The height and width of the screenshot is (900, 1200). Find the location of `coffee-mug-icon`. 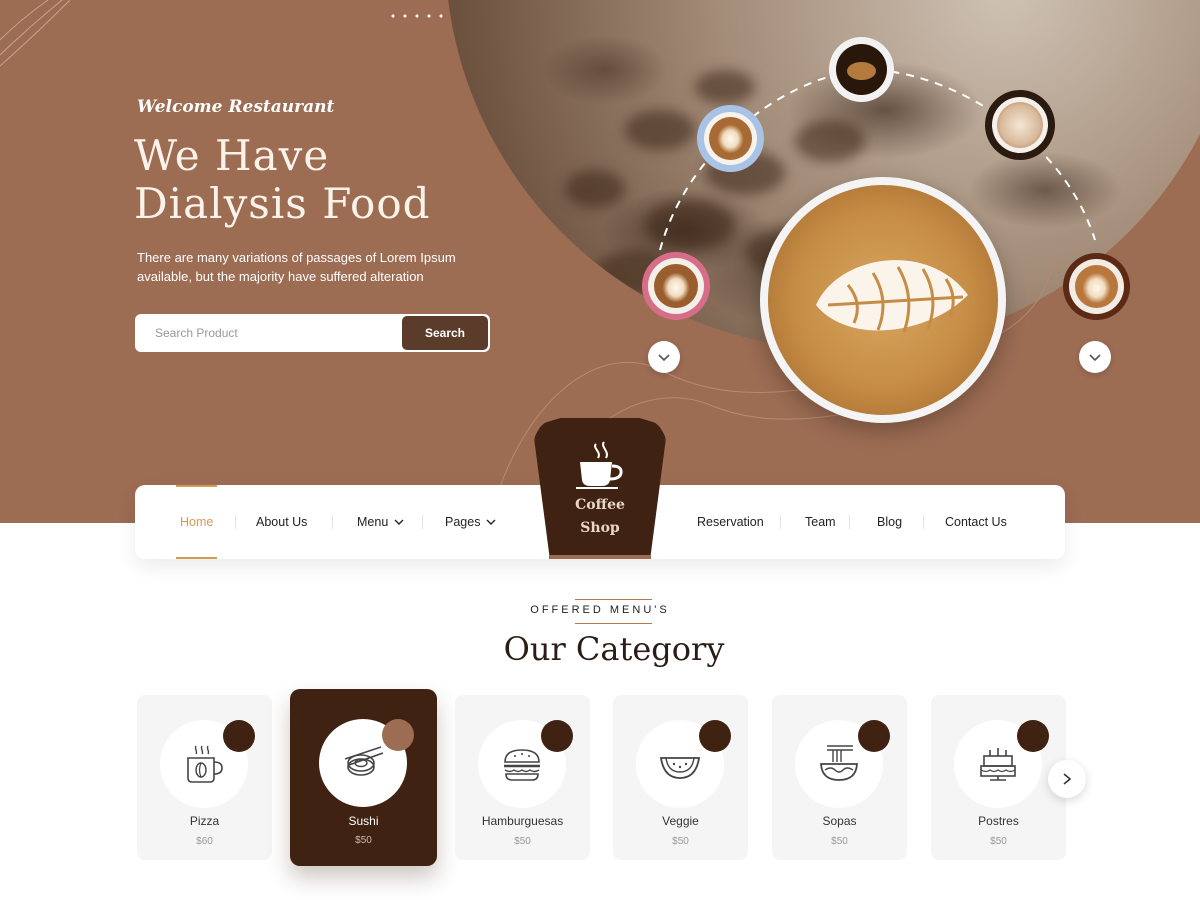

coffee-mug-icon is located at coordinates (205, 764).